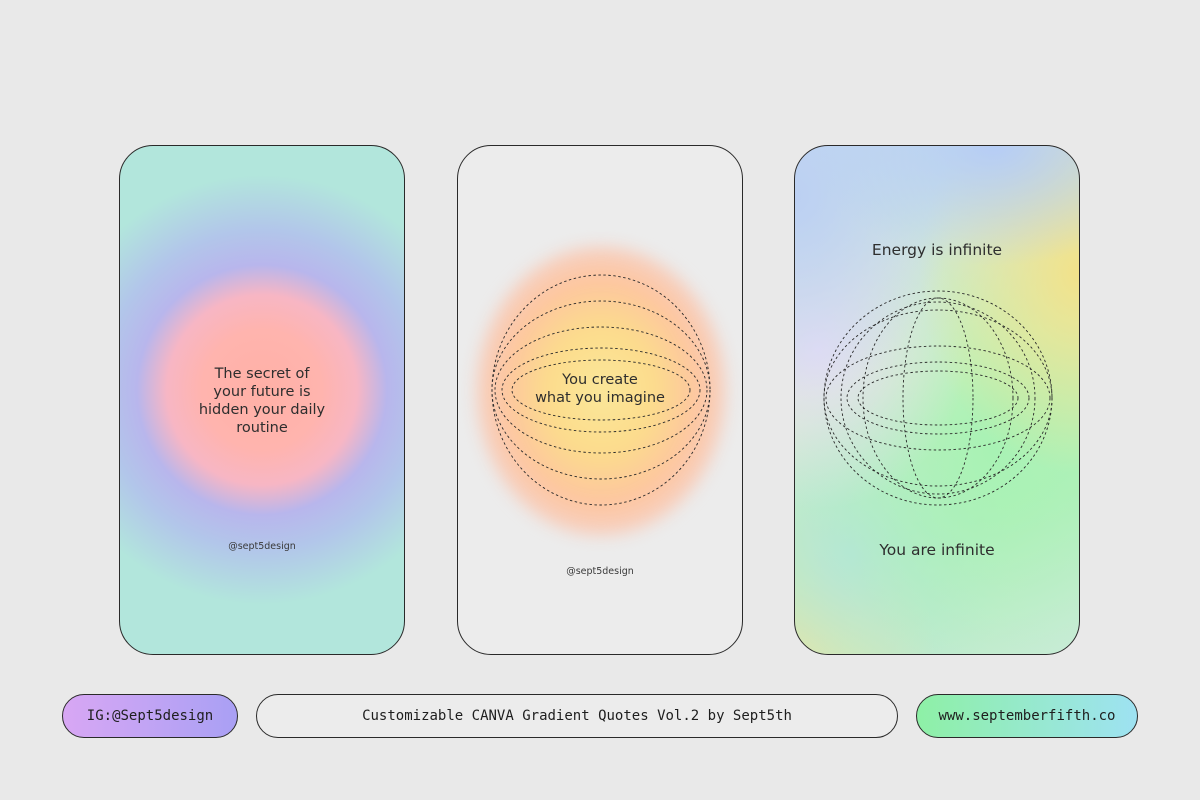 Image resolution: width=1200 pixels, height=800 pixels. I want to click on card-3-bottom-quote: You are infinite, so click(937, 550).